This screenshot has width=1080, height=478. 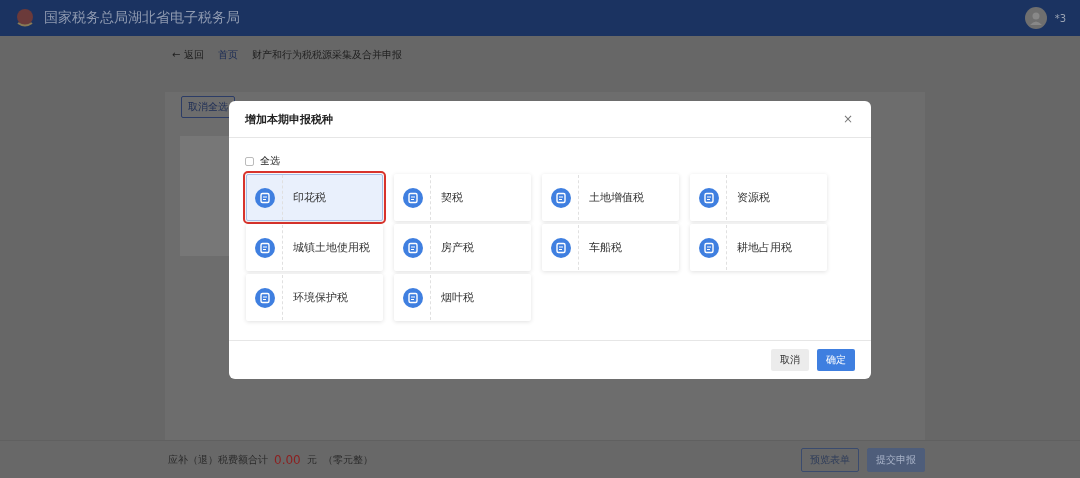 I want to click on user-name: *3, so click(x=1060, y=18).